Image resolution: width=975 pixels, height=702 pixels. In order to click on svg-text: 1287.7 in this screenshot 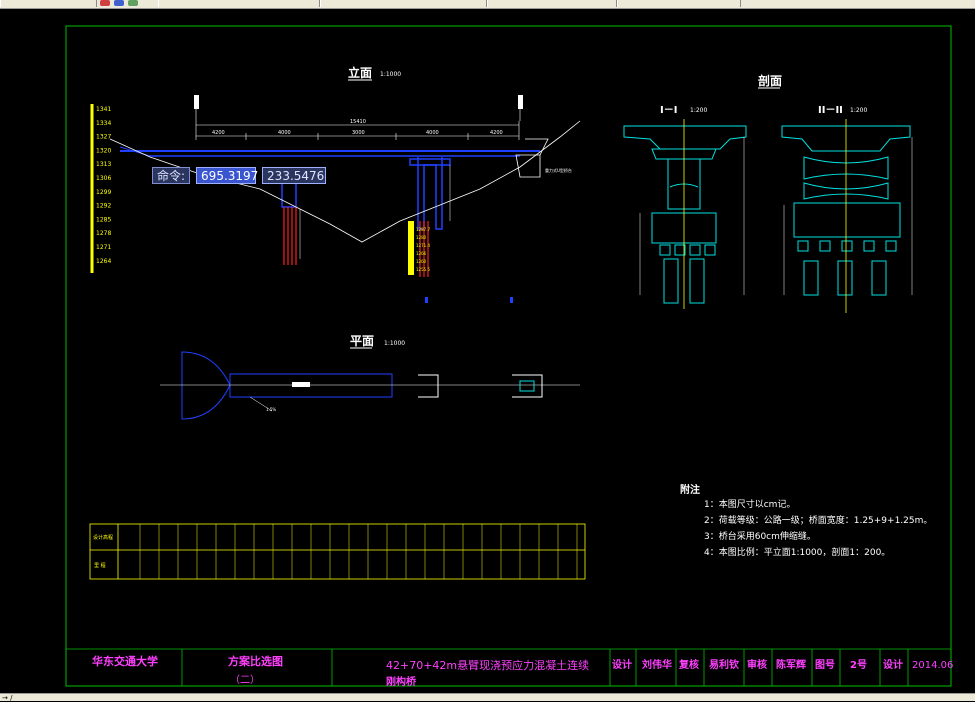, I will do `click(423, 229)`.